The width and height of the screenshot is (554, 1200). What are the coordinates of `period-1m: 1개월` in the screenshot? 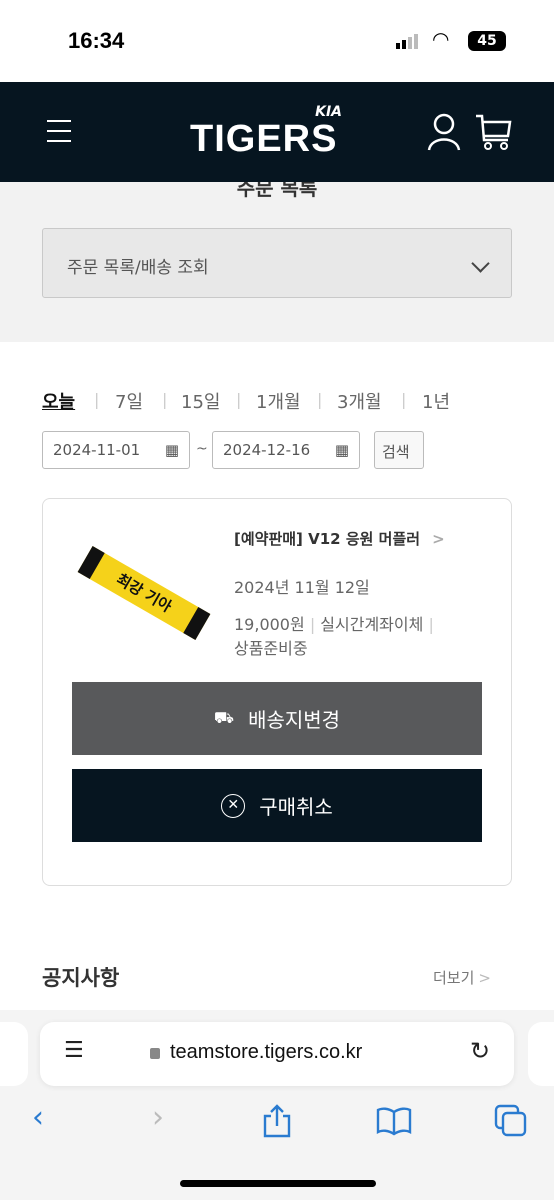 It's located at (278, 401).